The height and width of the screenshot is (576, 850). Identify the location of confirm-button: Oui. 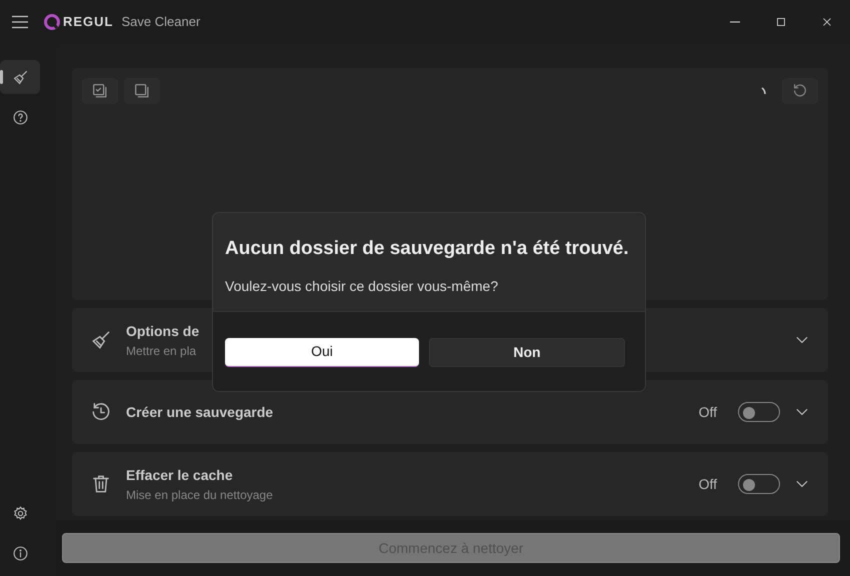
(322, 352).